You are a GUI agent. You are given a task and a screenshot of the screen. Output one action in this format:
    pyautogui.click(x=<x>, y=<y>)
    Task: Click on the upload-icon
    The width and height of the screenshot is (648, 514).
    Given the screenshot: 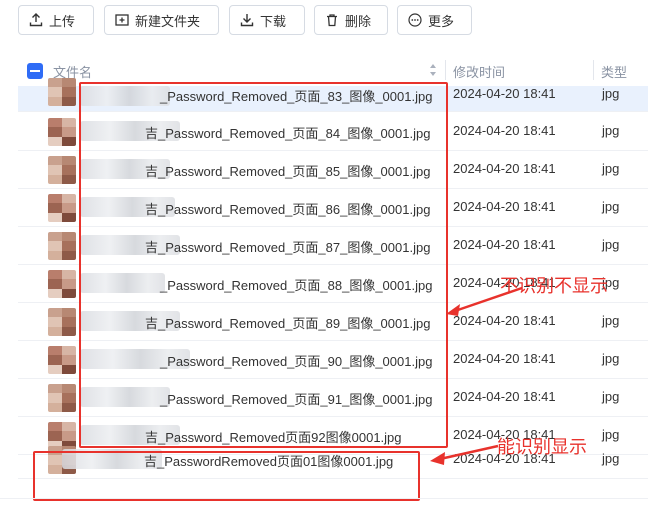 What is the action you would take?
    pyautogui.click(x=36, y=20)
    